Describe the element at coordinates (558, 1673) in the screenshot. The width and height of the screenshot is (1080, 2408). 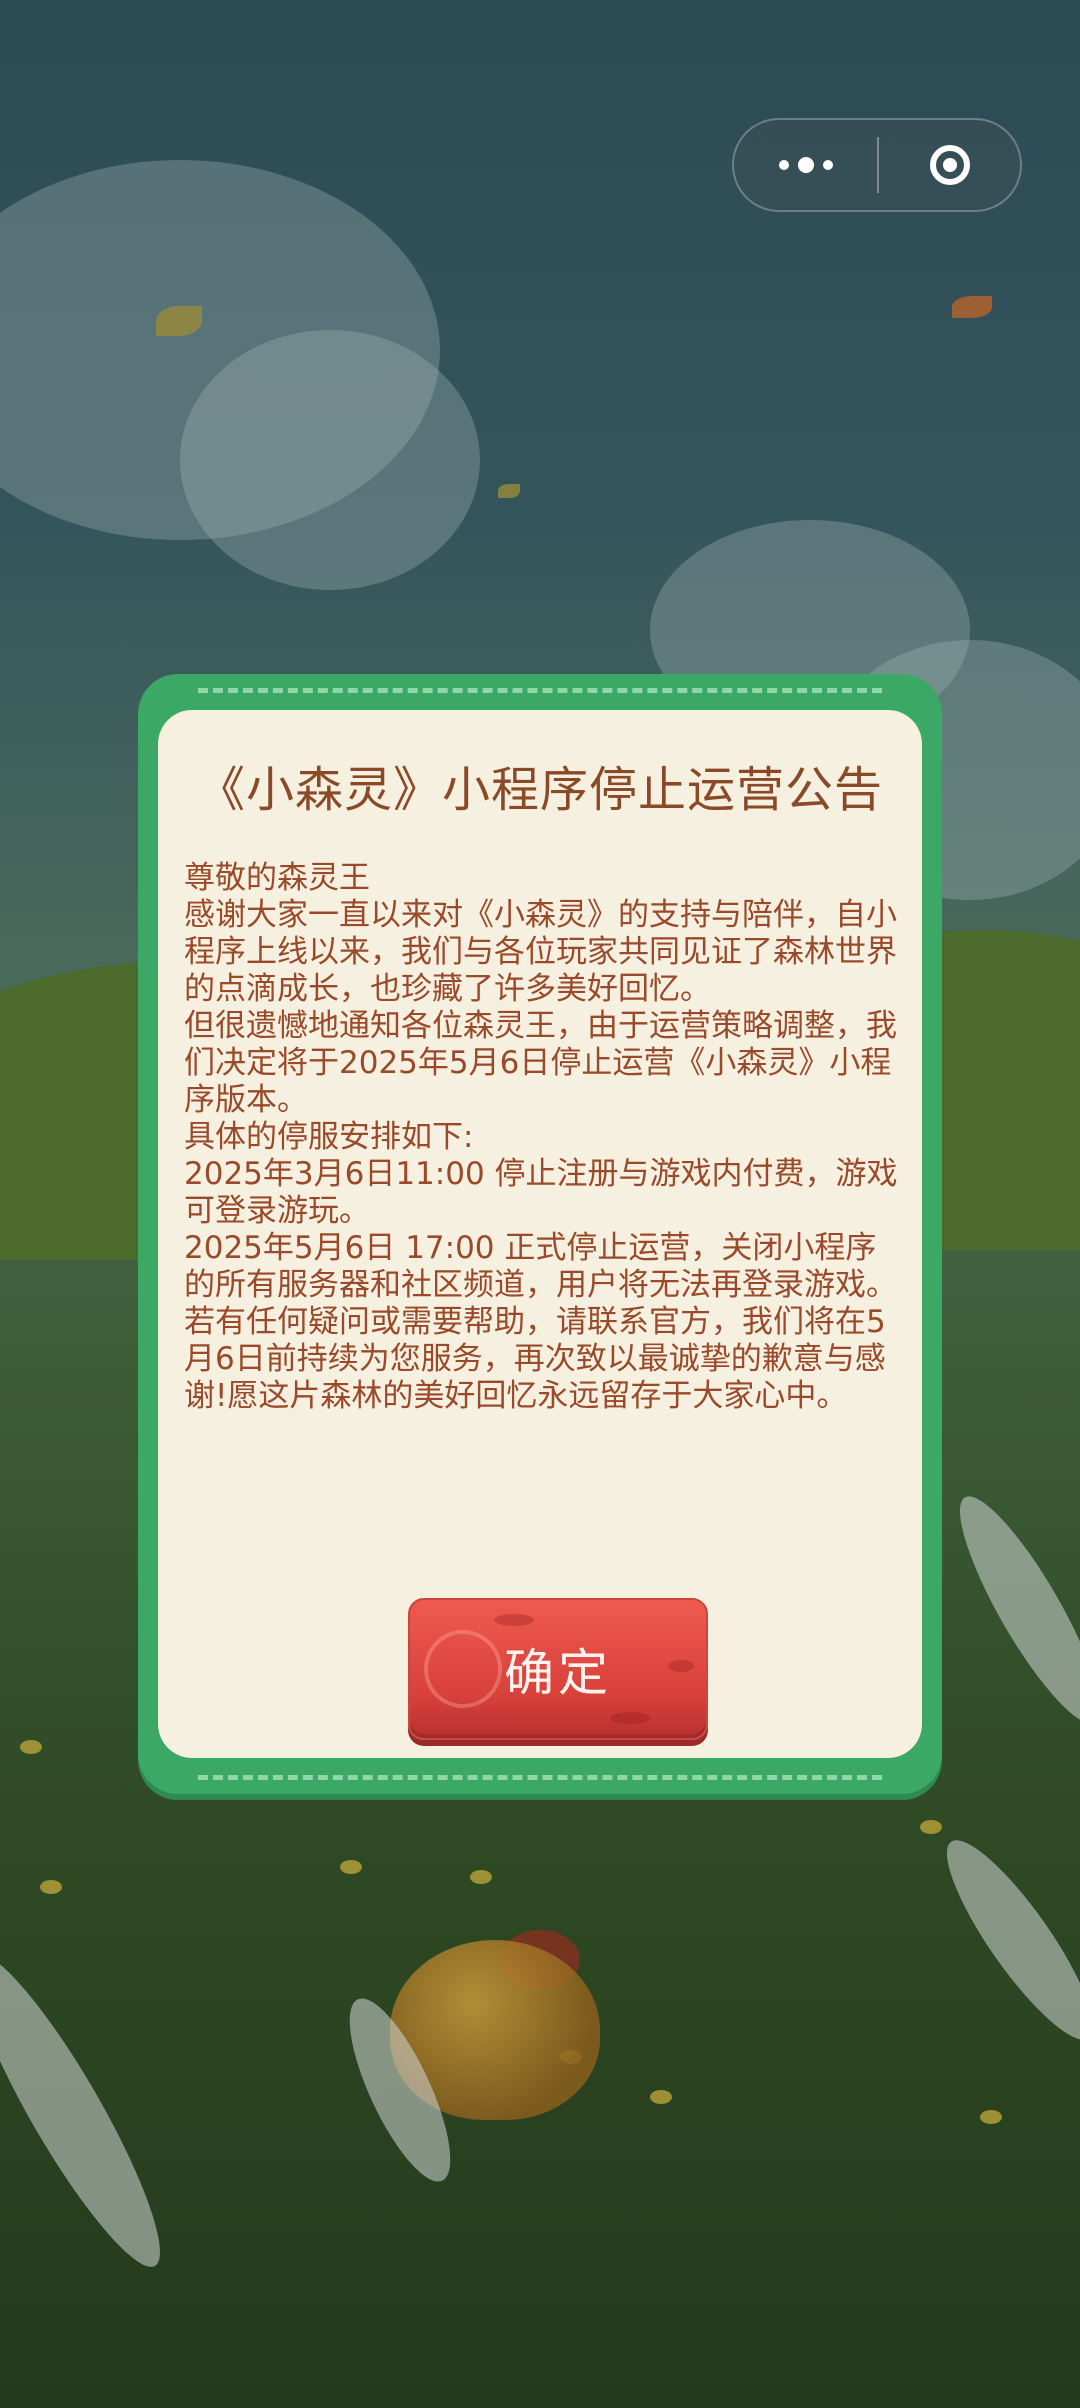
I see `confirm-button-label: 确定` at that location.